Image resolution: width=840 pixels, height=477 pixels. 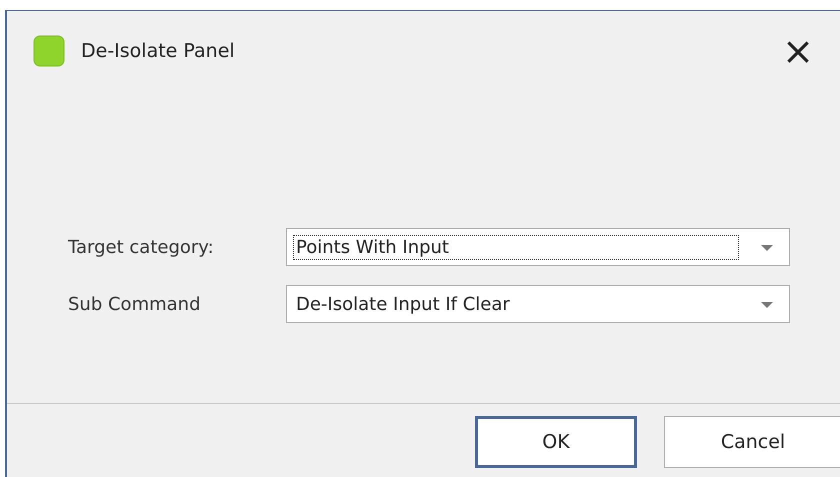 What do you see at coordinates (135, 304) in the screenshot?
I see `field-label: Sub Command` at bounding box center [135, 304].